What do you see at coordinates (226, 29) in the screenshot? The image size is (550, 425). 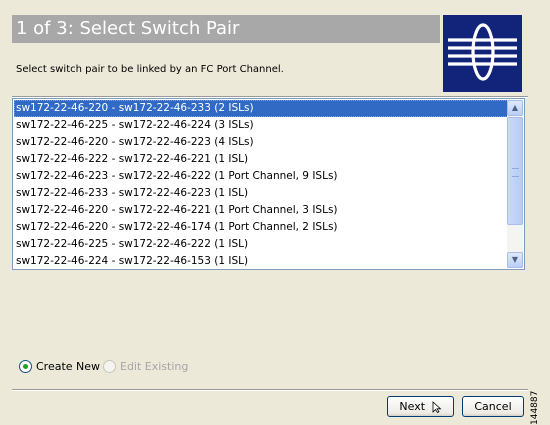 I see `wizard-step-title: 1 of 3: Select Switch Pair` at bounding box center [226, 29].